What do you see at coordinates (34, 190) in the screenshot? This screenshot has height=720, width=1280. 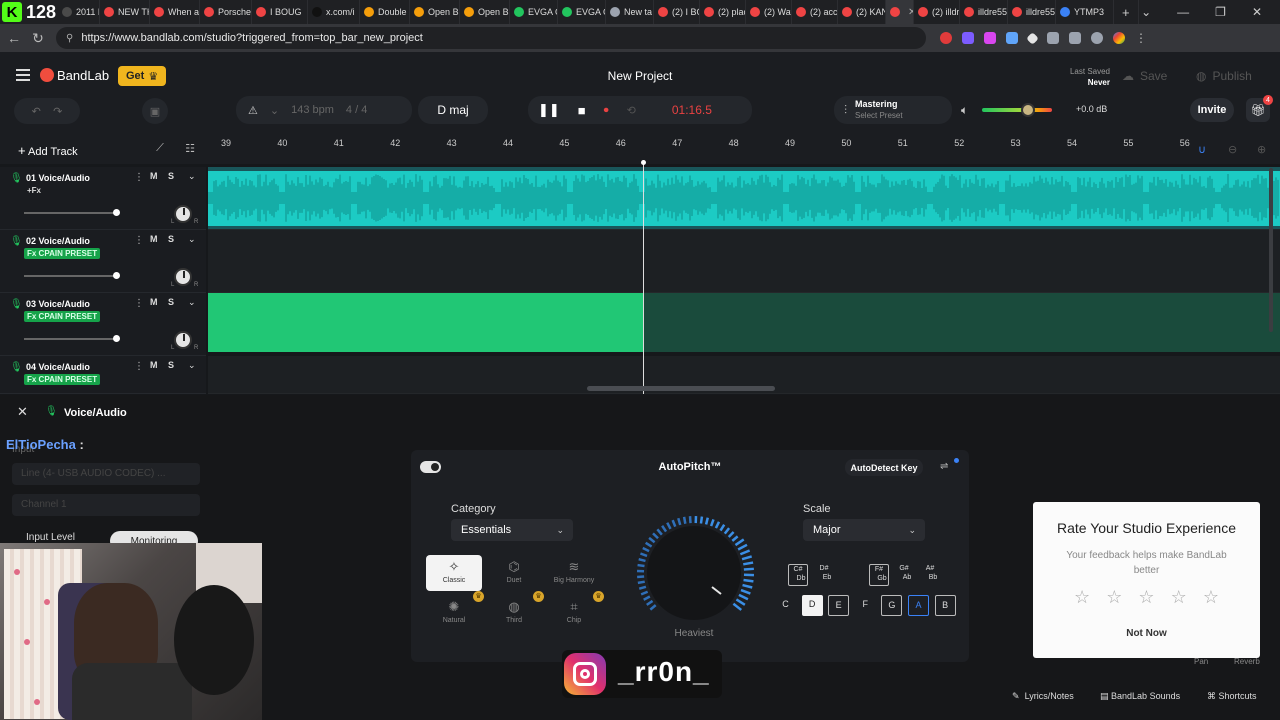 I see `fx-badge: +Fx` at bounding box center [34, 190].